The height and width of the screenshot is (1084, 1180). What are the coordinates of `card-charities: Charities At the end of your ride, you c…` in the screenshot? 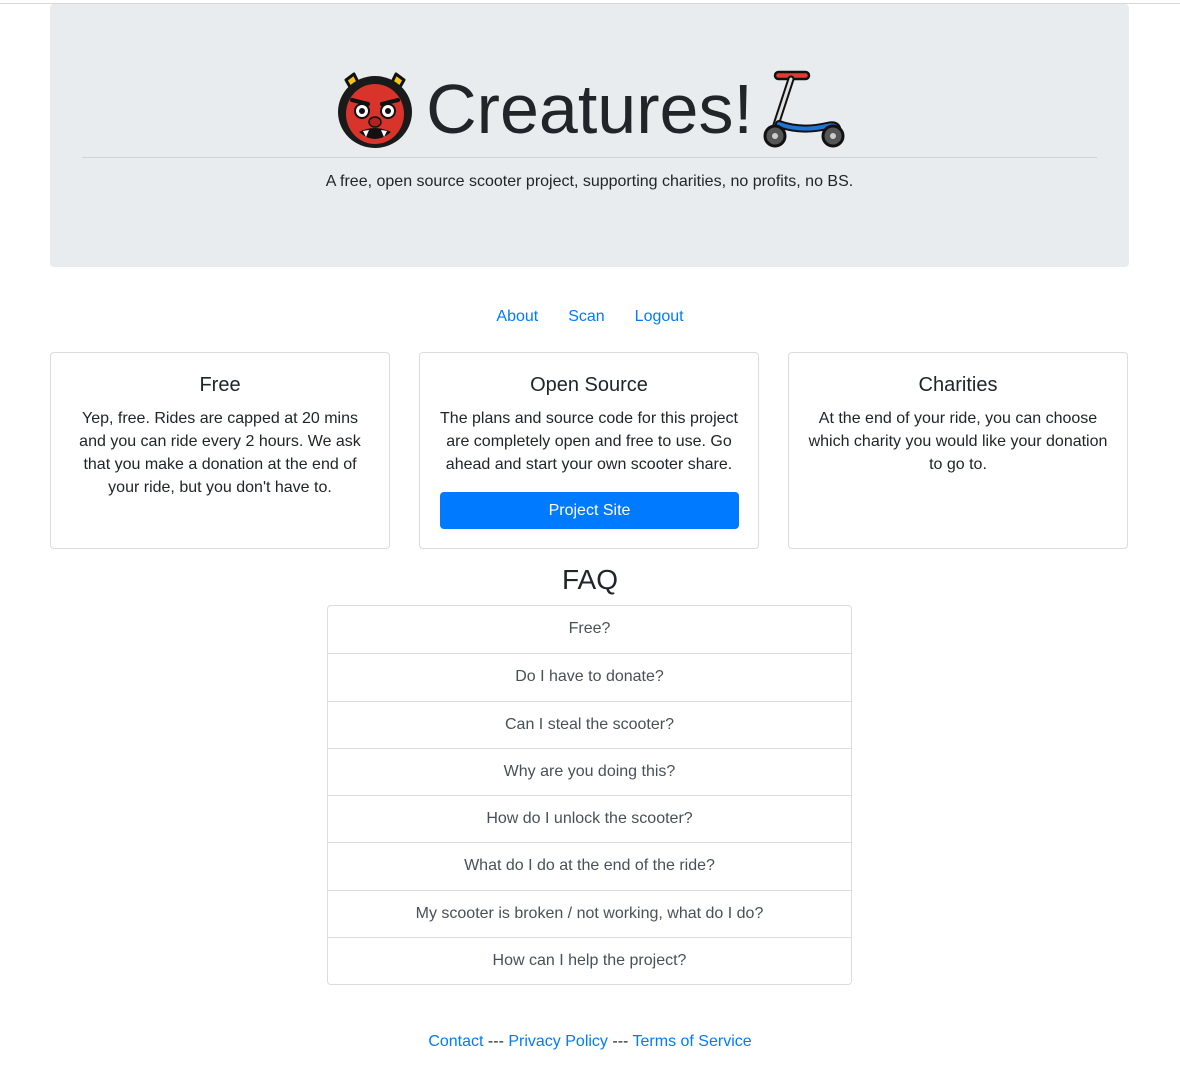 It's located at (958, 450).